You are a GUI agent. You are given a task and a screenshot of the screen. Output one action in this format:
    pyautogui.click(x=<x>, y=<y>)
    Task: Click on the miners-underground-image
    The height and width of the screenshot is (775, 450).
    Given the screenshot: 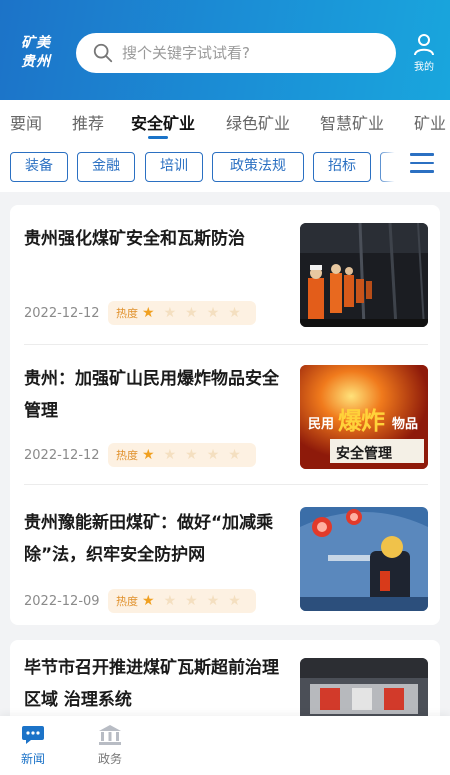 What is the action you would take?
    pyautogui.click(x=364, y=275)
    